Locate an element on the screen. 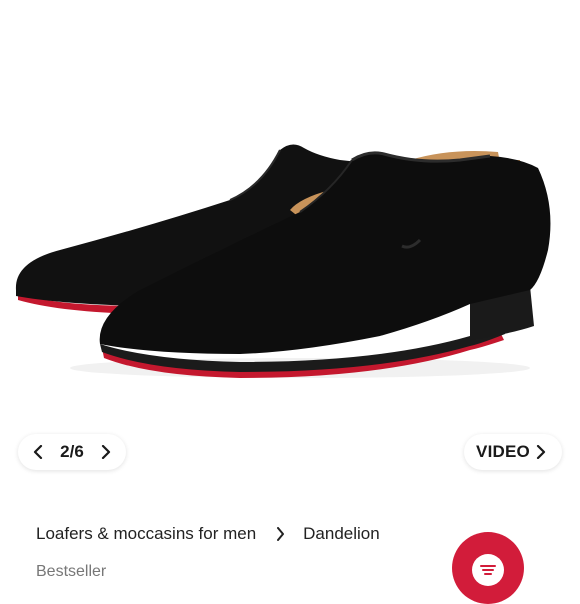  image-counter: 2/6 is located at coordinates (72, 451).